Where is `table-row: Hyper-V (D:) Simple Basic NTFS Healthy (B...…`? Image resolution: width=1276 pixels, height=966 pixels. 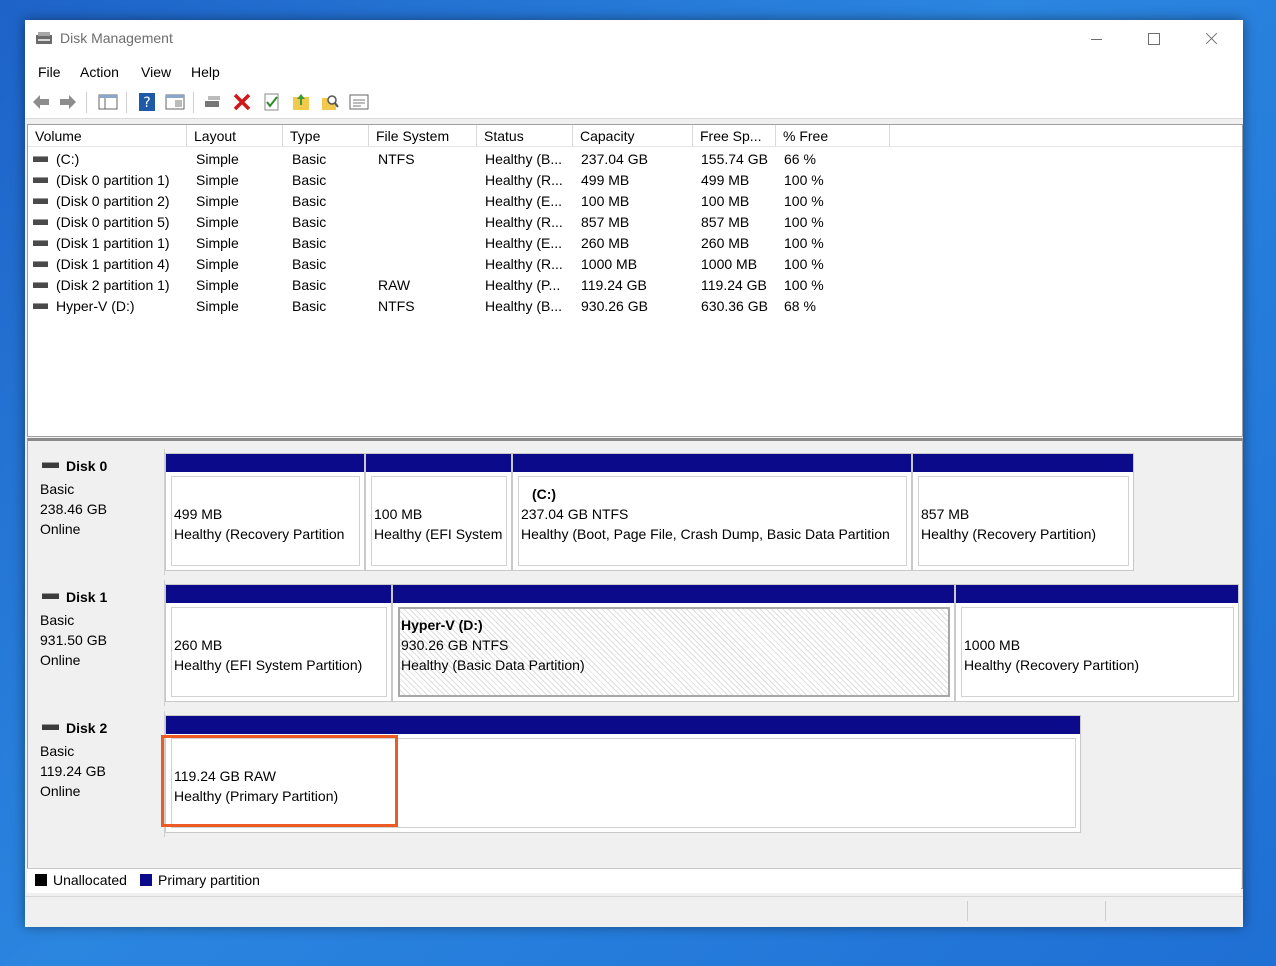 table-row: Hyper-V (D:) Simple Basic NTFS Healthy (B...… is located at coordinates (635, 306).